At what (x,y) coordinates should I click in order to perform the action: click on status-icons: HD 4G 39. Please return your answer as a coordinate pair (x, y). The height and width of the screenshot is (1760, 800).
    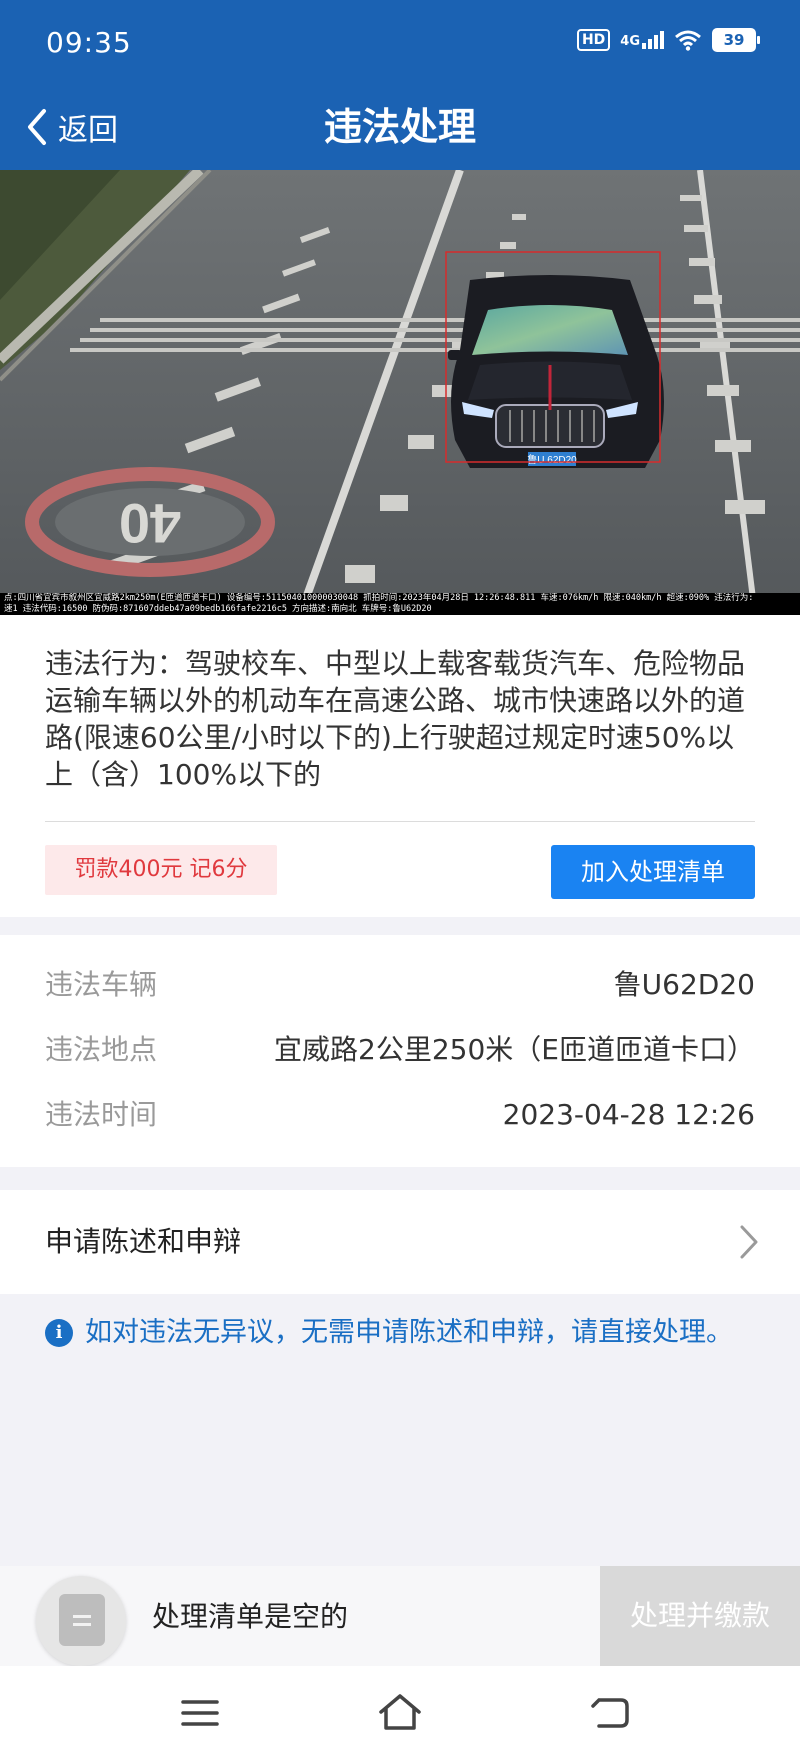
    Looking at the image, I should click on (668, 40).